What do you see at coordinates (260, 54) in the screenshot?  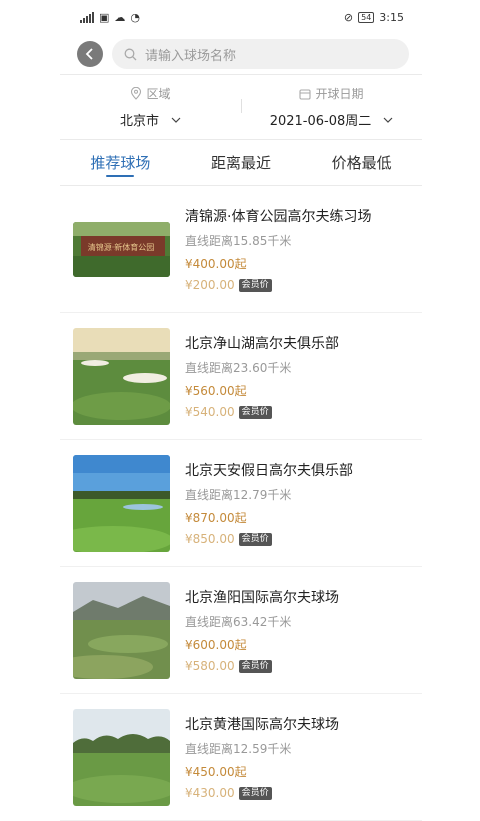 I see `search-input: 请输入球场名称` at bounding box center [260, 54].